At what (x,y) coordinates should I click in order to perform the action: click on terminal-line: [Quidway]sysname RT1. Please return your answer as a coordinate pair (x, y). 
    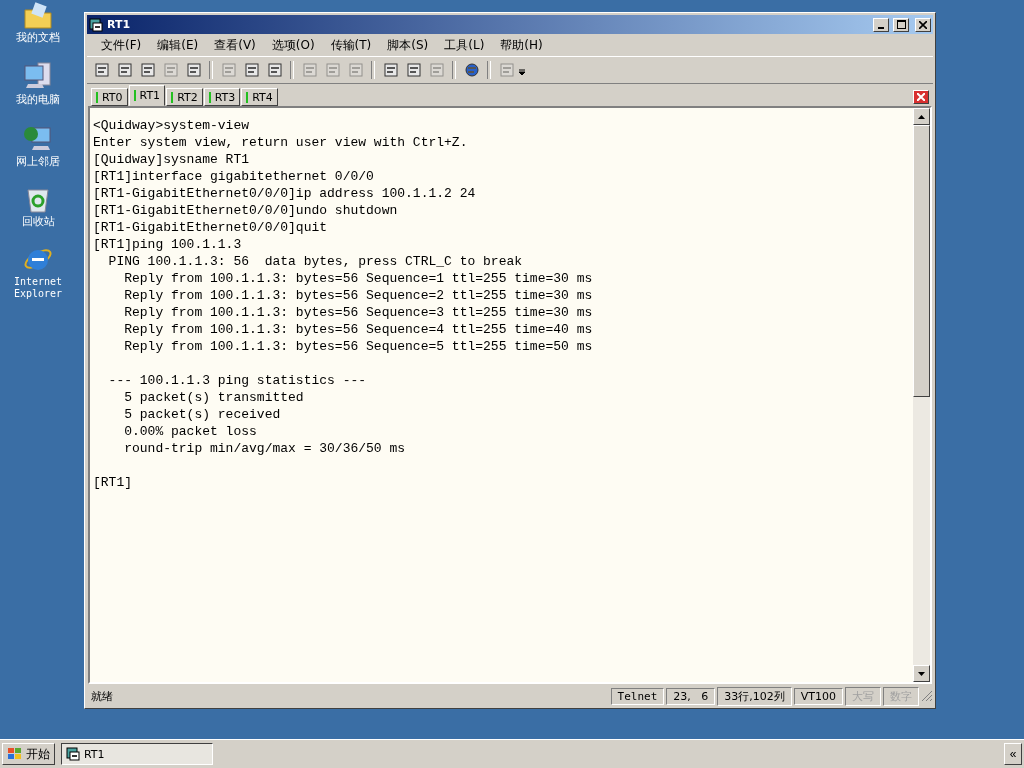
    Looking at the image, I should click on (172, 159).